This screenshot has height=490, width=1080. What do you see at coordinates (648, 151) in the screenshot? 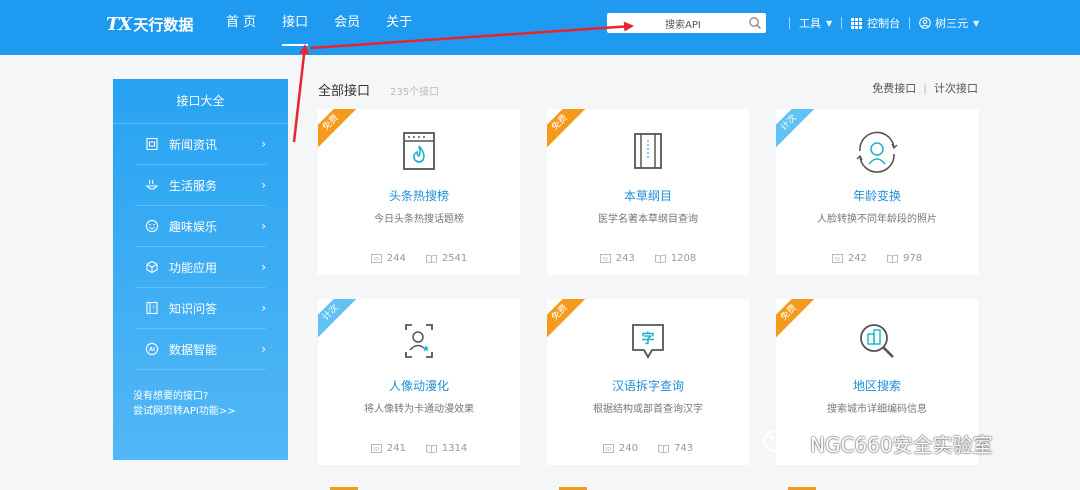
I see `book-icon` at bounding box center [648, 151].